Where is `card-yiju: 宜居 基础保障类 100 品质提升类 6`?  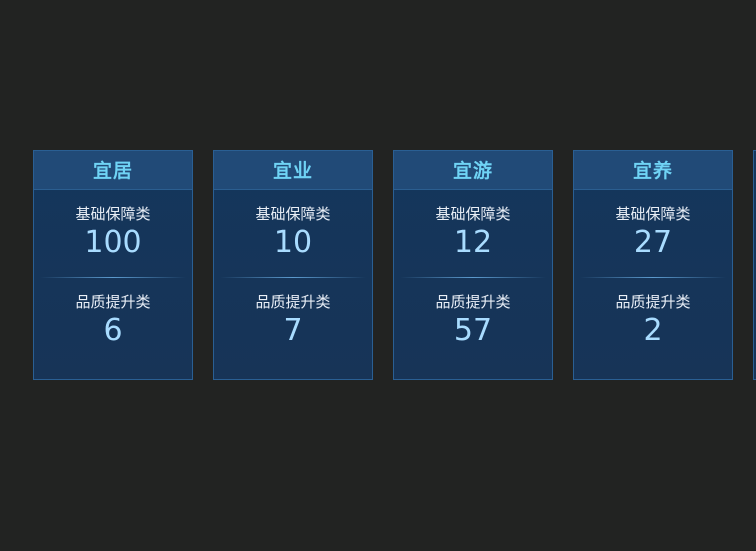
card-yiju: 宜居 基础保障类 100 品质提升类 6 is located at coordinates (113, 265).